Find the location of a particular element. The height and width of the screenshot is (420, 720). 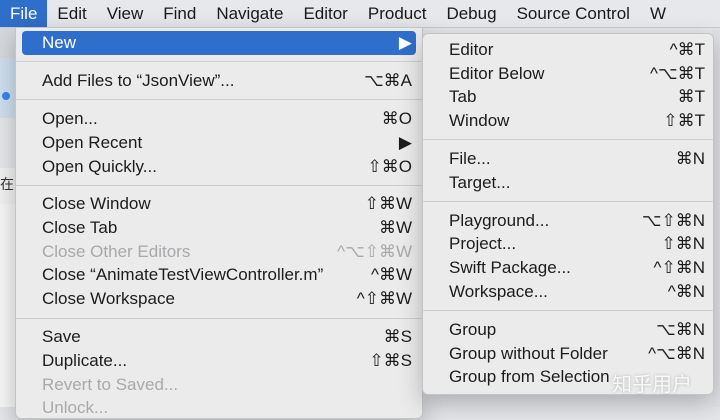

menu-item-close-other-editors: Close Other Editors ^⌥⇧⌘W is located at coordinates (219, 252).